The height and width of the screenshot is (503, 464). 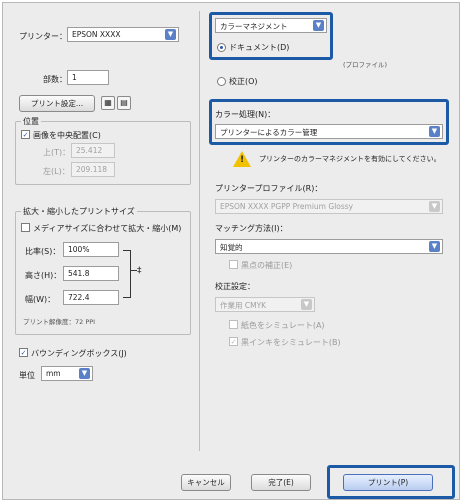 What do you see at coordinates (365, 65) in the screenshot?
I see `document-profile-label: (プロファイル)` at bounding box center [365, 65].